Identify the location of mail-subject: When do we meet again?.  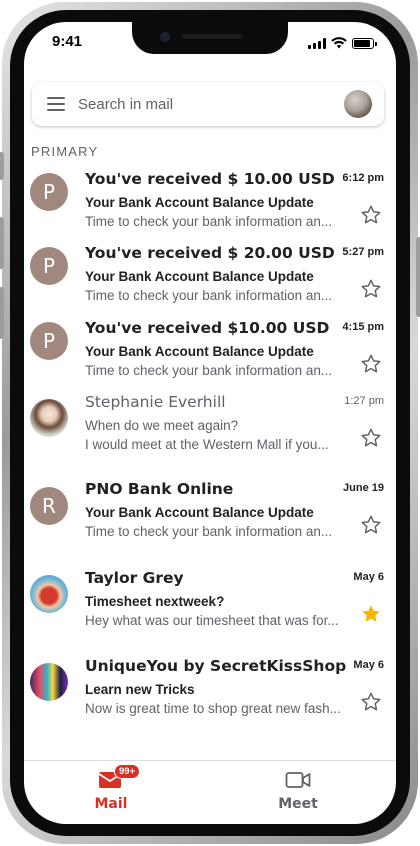
(162, 425).